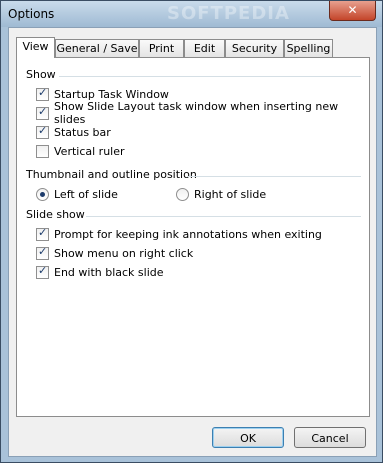 Image resolution: width=383 pixels, height=463 pixels. Describe the element at coordinates (111, 174) in the screenshot. I see `group-heading-thumbnail: Thumbnail and outline position` at that location.